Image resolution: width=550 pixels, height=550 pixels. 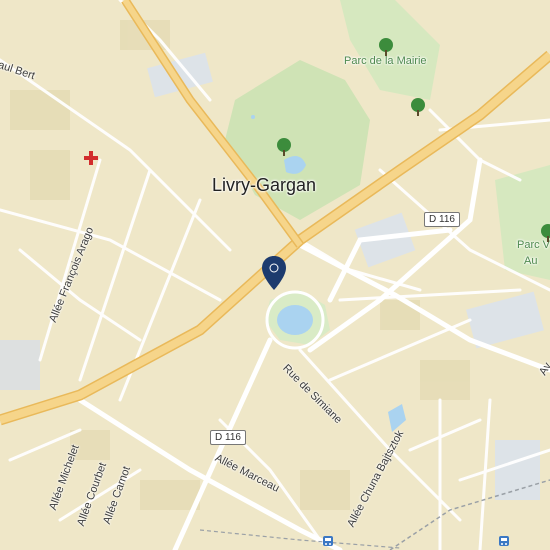 What do you see at coordinates (91, 158) in the screenshot?
I see `red-cross-icon` at bounding box center [91, 158].